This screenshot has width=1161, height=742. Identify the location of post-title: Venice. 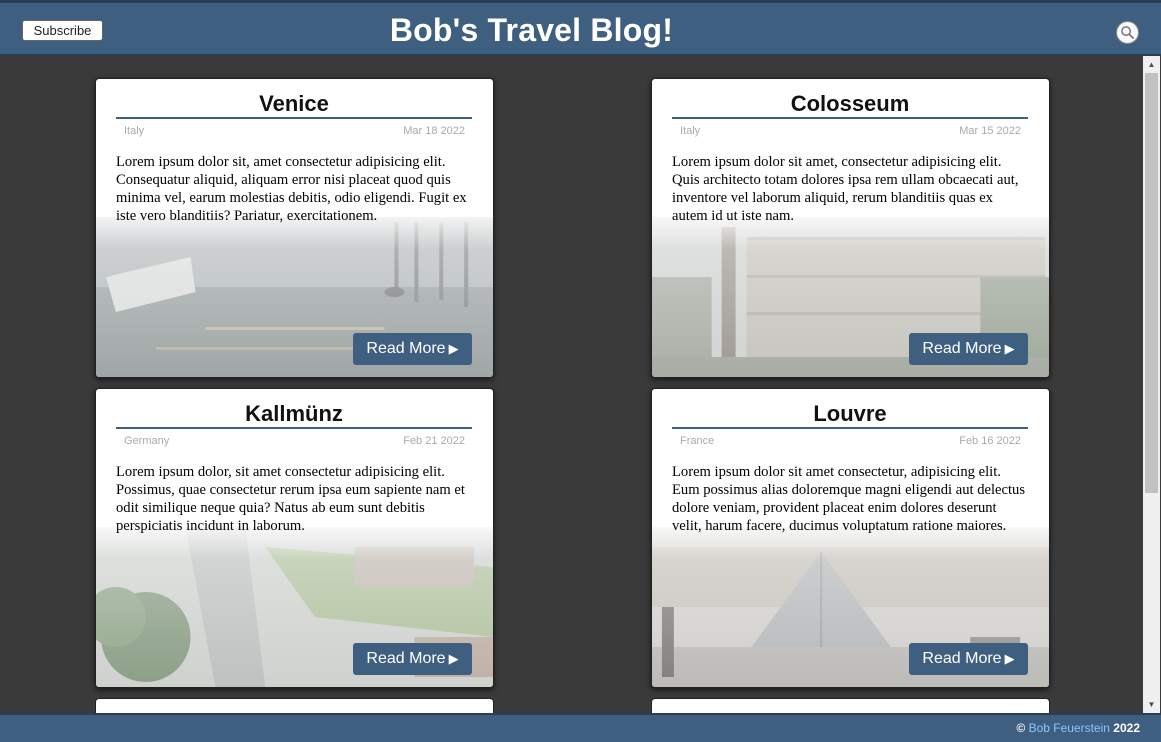
(294, 103).